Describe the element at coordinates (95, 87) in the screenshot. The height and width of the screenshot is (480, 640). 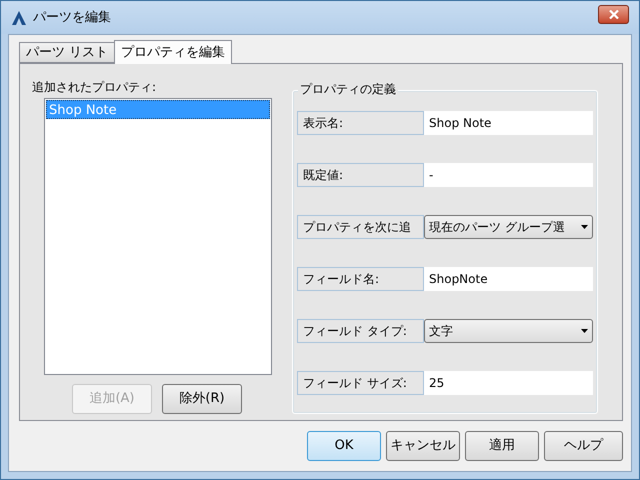
I see `list-label: 追加されたプロパティ:` at that location.